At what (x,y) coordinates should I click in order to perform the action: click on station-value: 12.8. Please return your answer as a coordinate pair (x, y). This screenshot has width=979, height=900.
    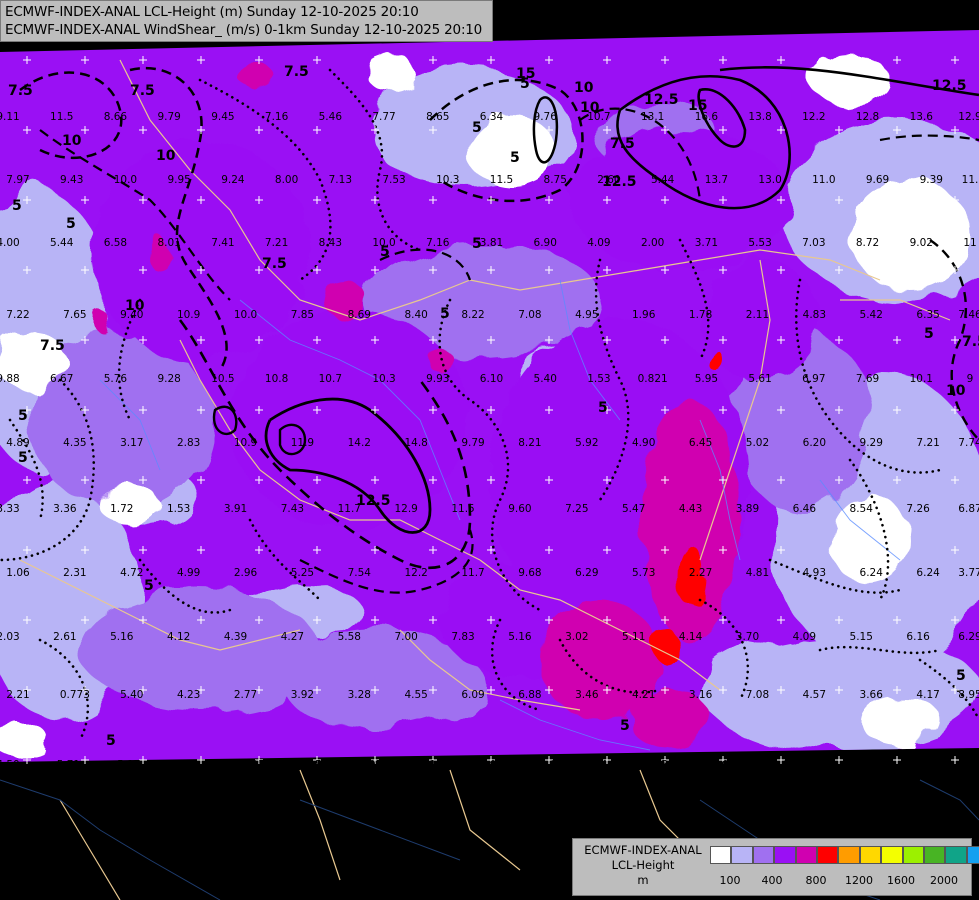
    Looking at the image, I should click on (867, 117).